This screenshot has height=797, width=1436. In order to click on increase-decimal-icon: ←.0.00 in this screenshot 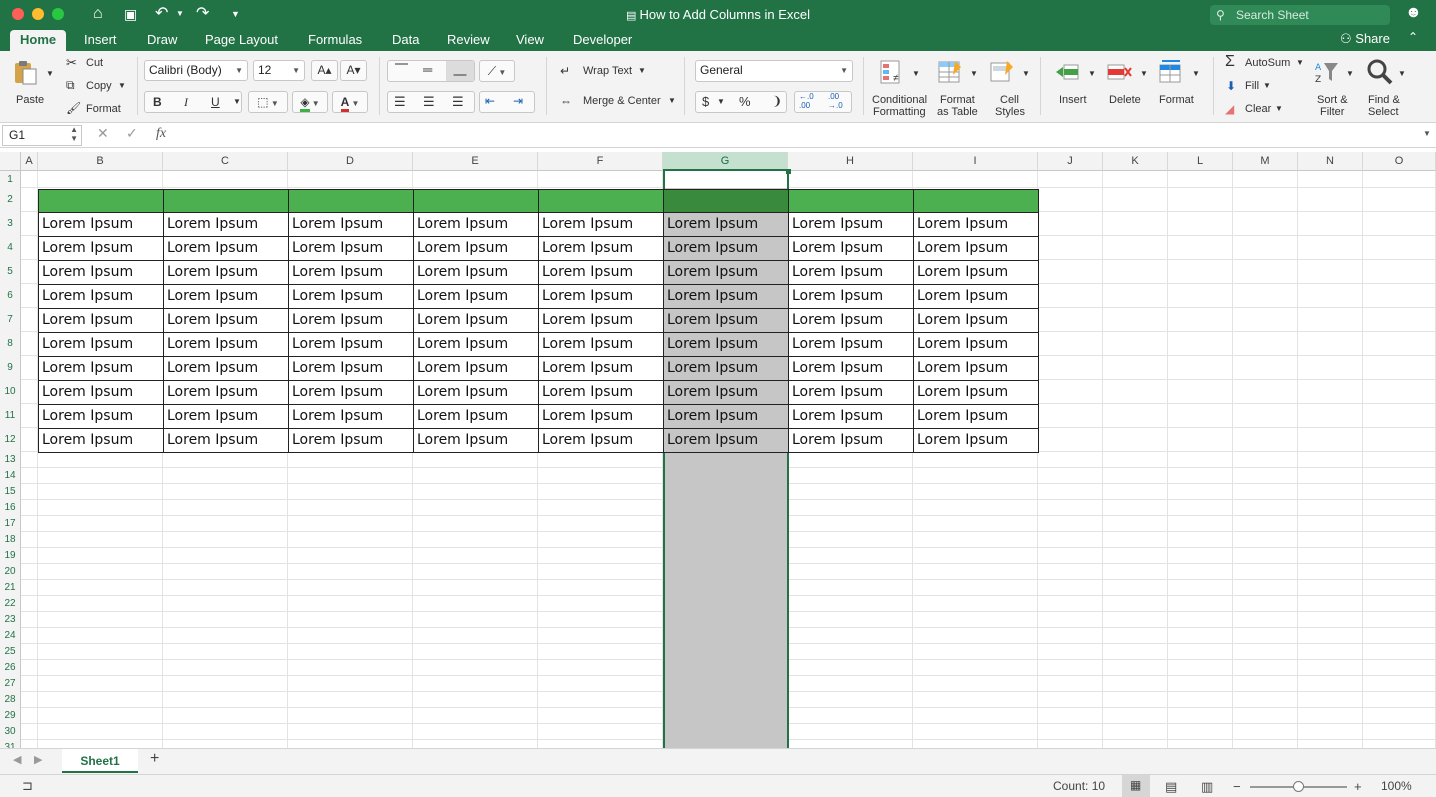, I will do `click(806, 101)`.